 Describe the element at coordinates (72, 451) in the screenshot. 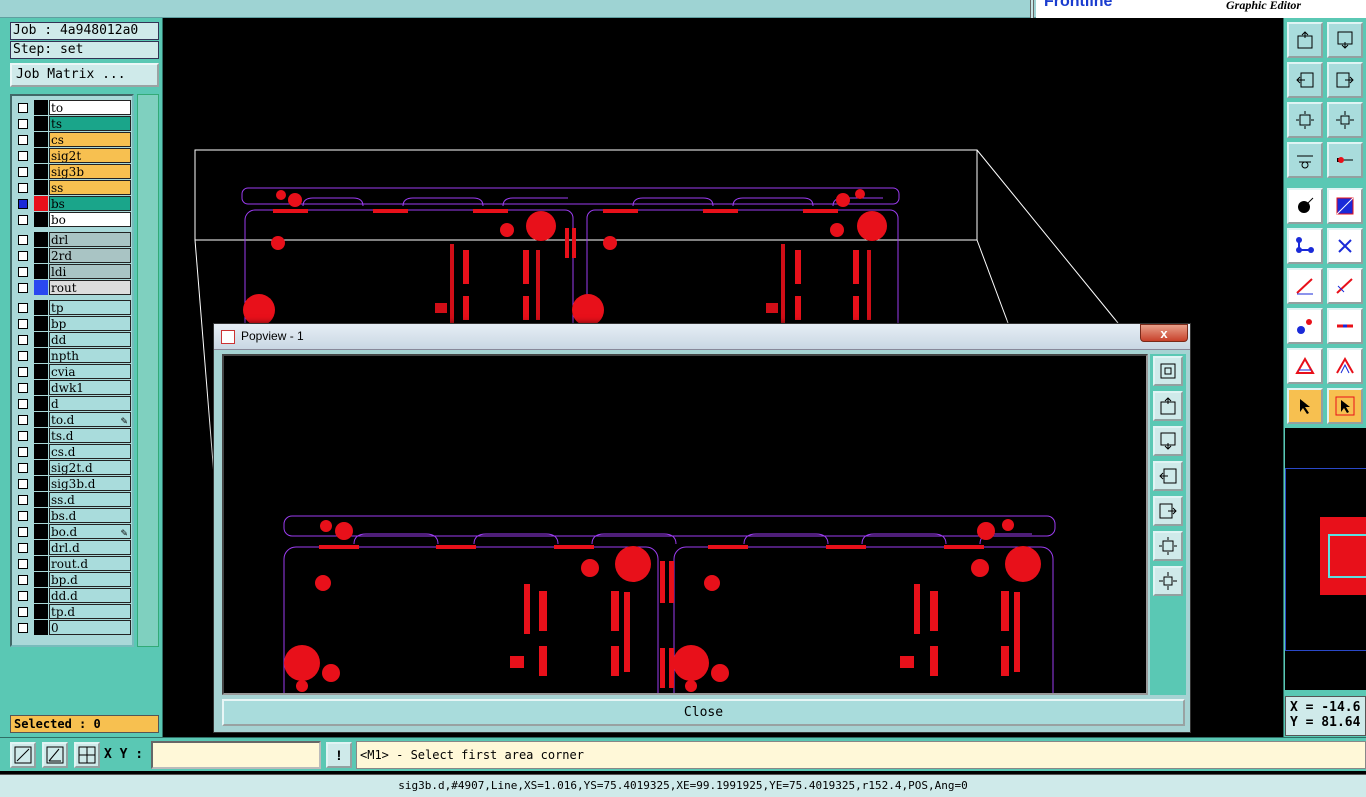

I see `layer-row: cs.d` at that location.